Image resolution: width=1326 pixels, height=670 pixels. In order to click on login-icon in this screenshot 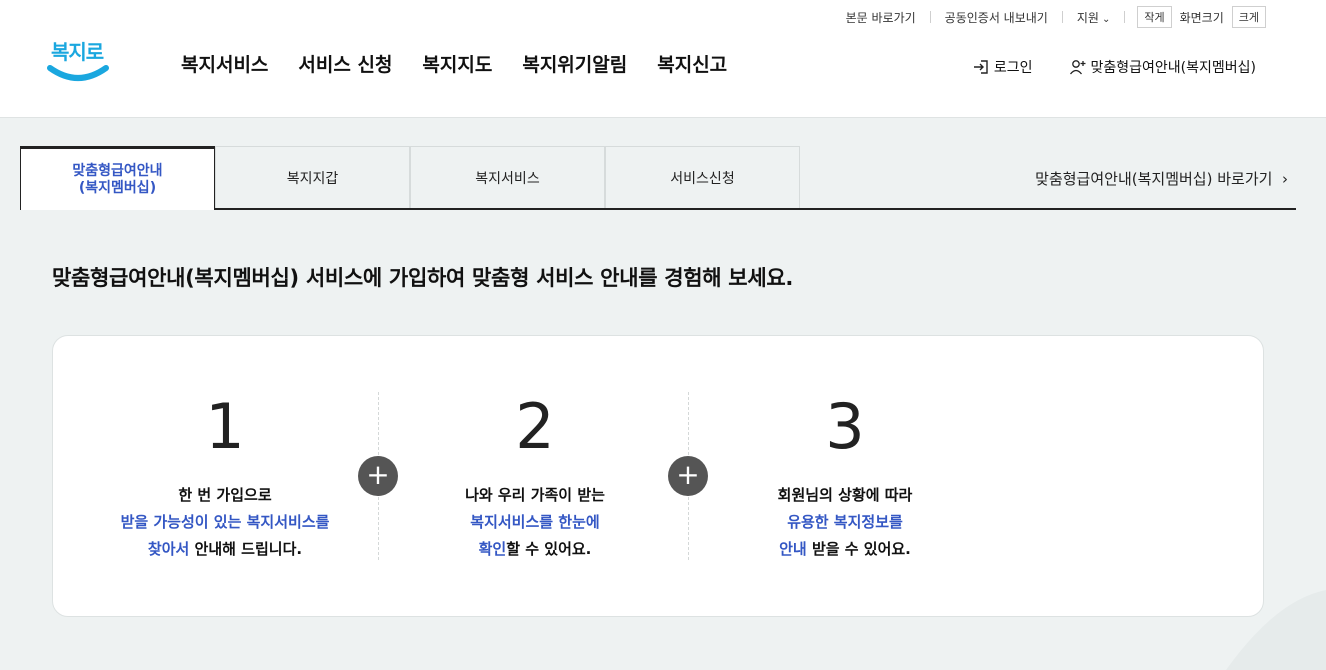, I will do `click(980, 67)`.